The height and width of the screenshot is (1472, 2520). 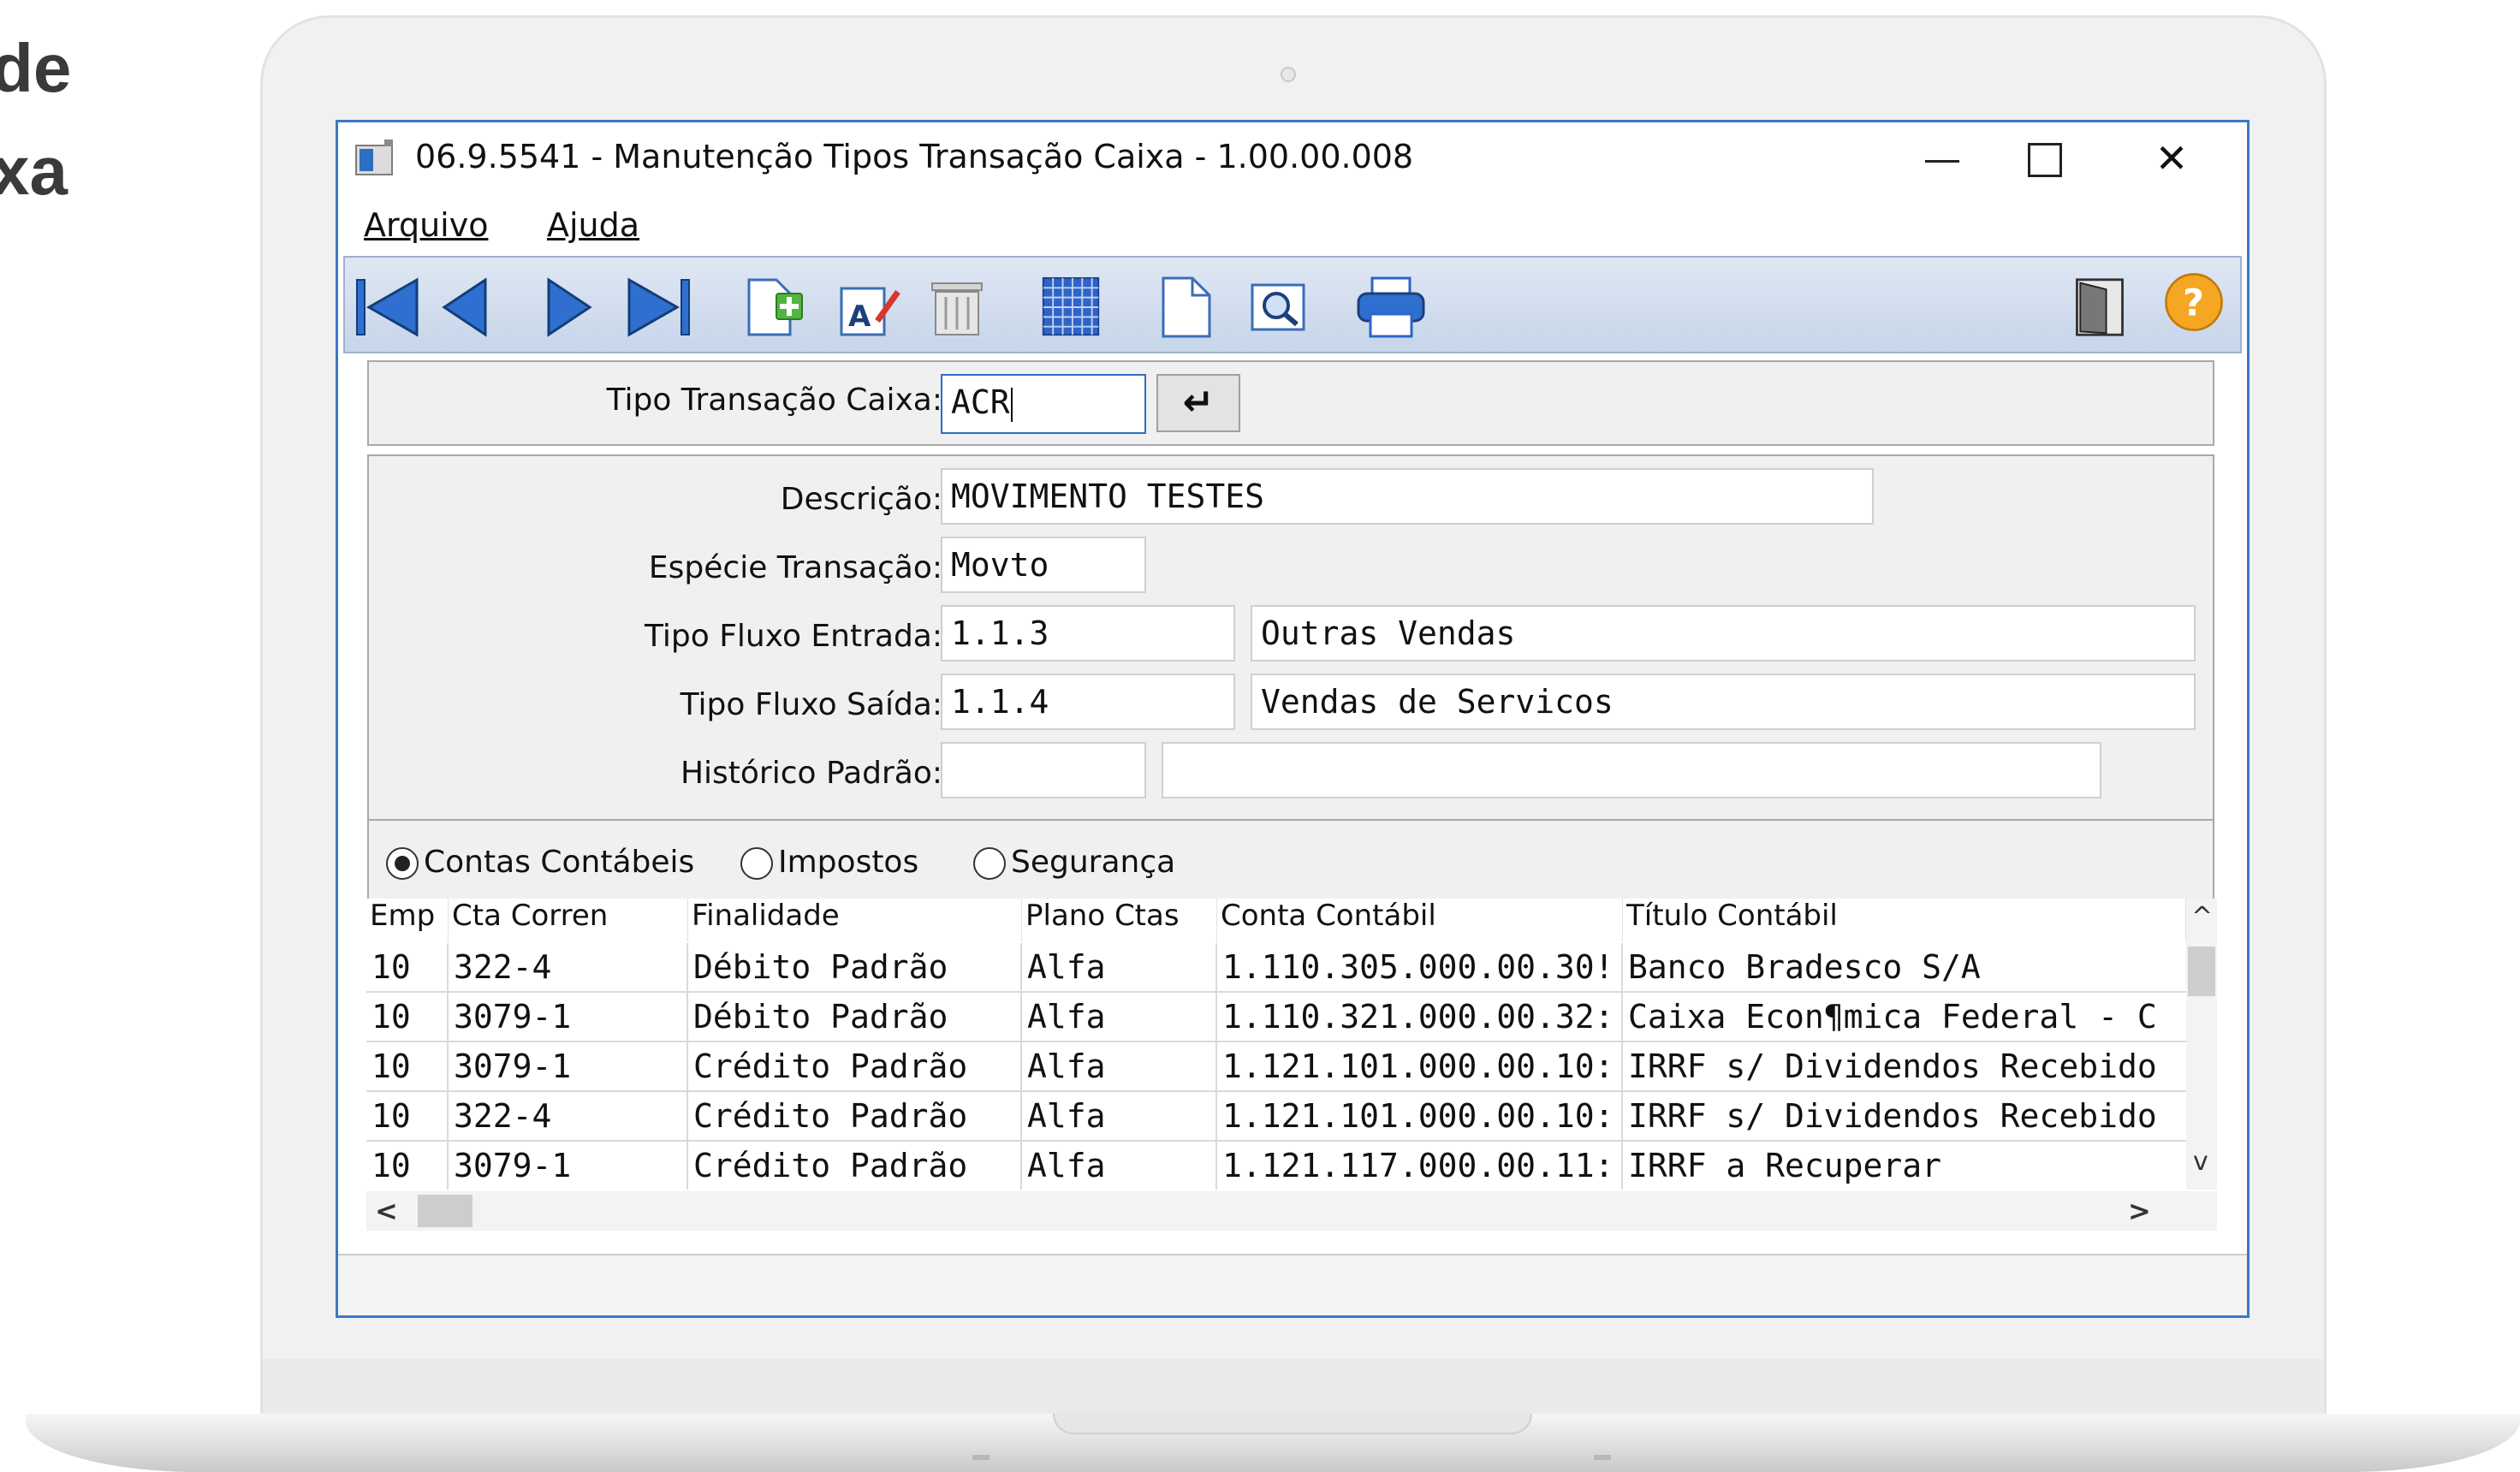 What do you see at coordinates (568, 920) in the screenshot?
I see `col-header-cta-corren: Cta Corren` at bounding box center [568, 920].